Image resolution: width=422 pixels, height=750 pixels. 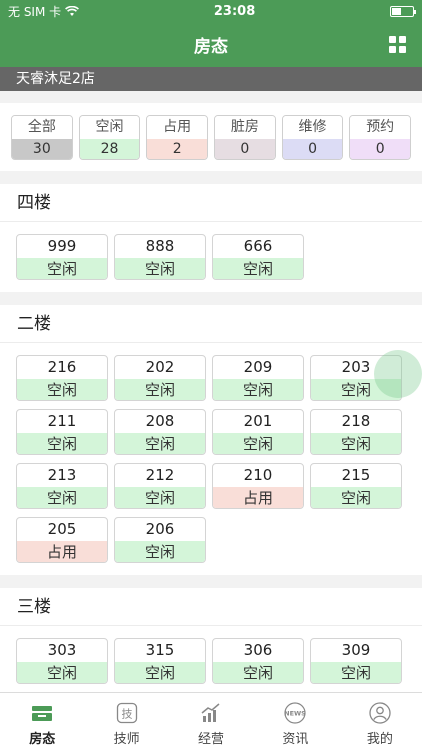 I want to click on status-filter-chip: 占用 2, so click(x=177, y=137).